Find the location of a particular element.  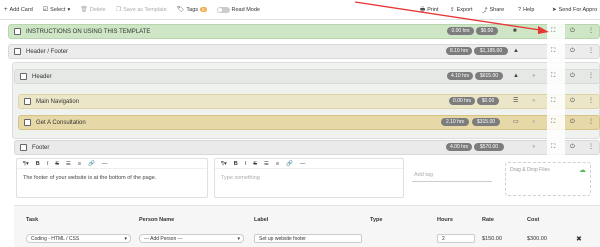

hours-input: 2 is located at coordinates (456, 238).